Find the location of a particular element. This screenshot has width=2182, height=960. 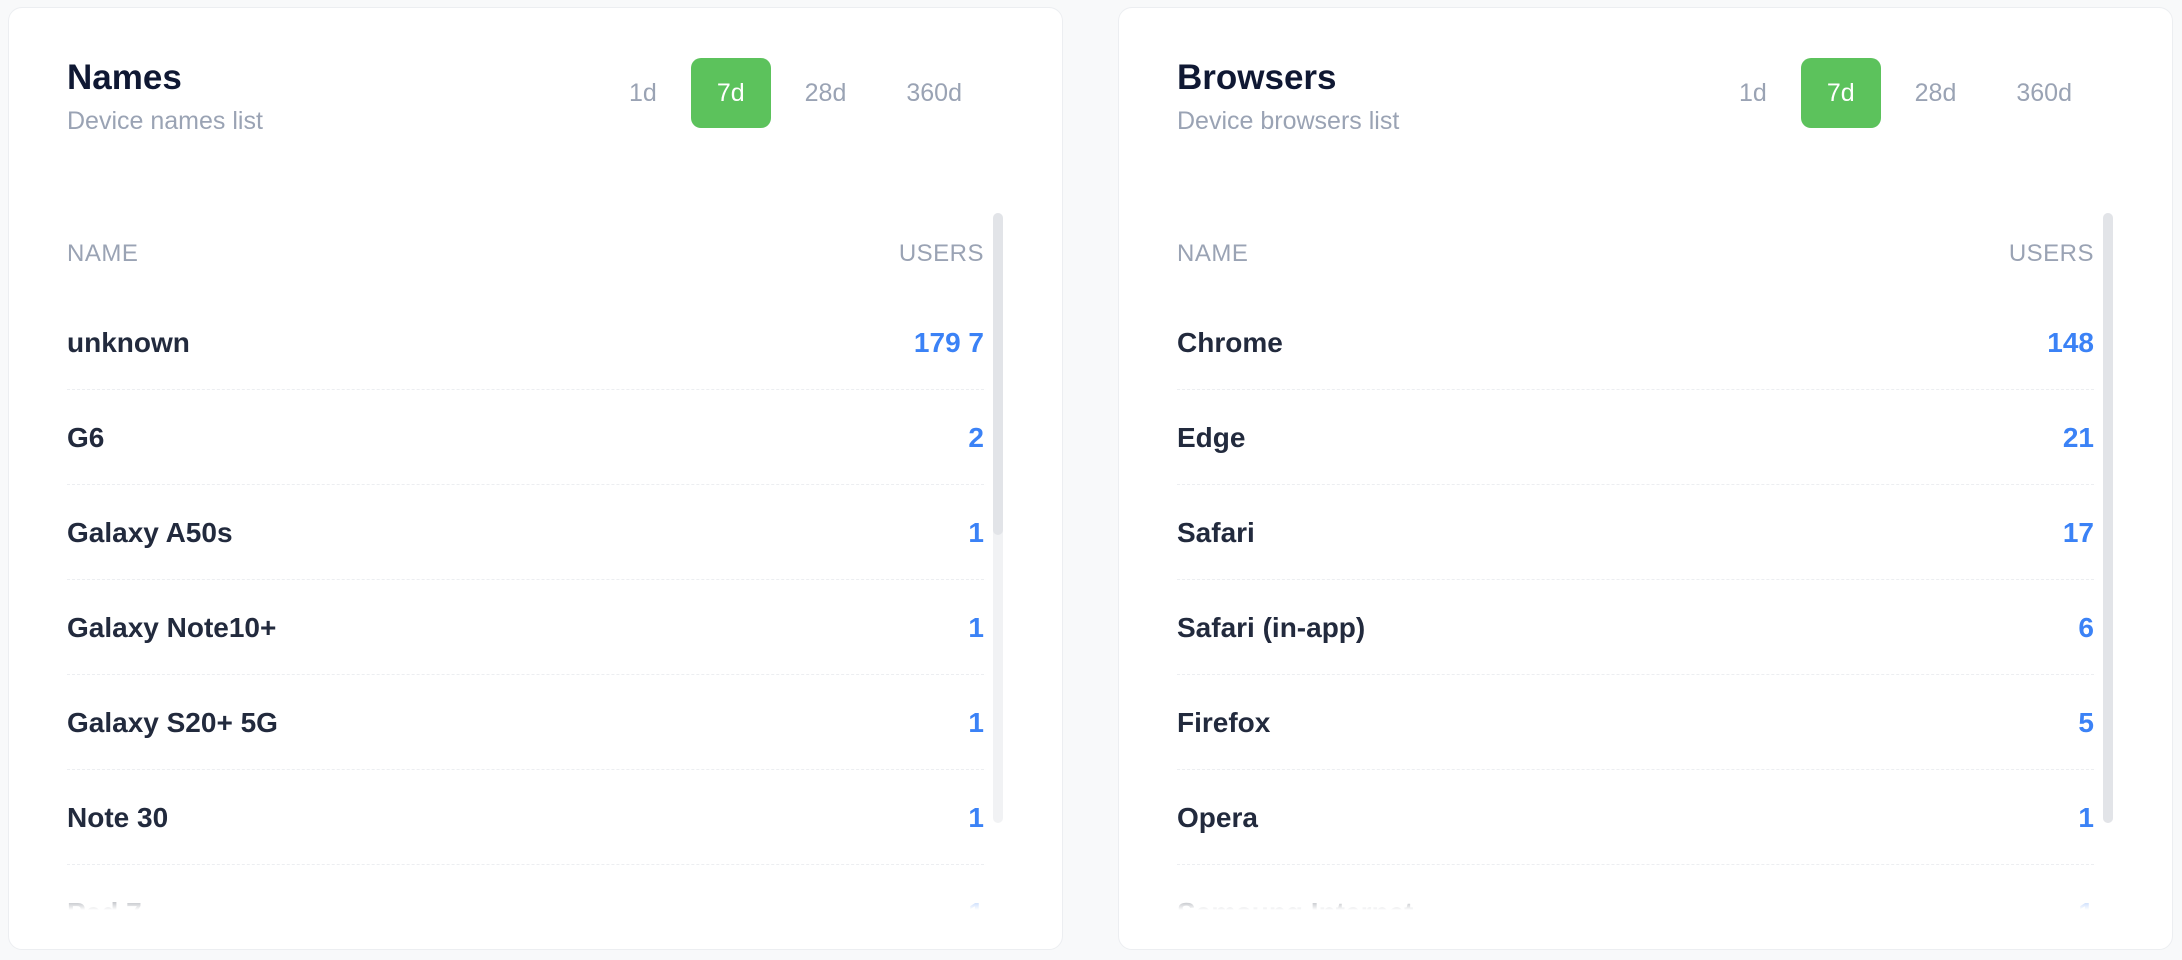

table-row: Note 30 1 is located at coordinates (525, 817).